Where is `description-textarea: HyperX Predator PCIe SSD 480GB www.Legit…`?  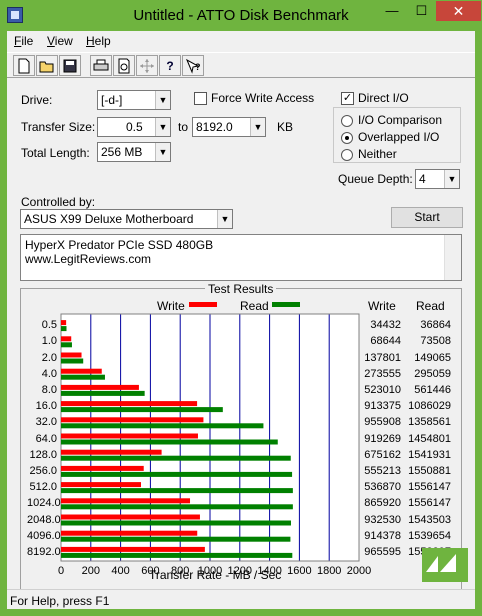 description-textarea: HyperX Predator PCIe SSD 480GB www.Legit… is located at coordinates (241, 257).